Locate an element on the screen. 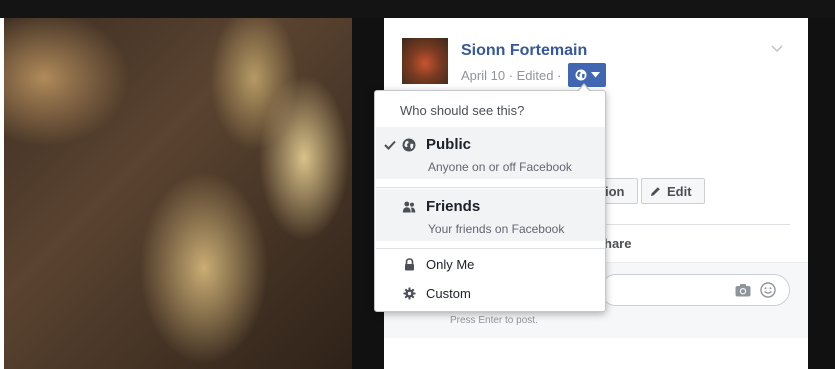 The height and width of the screenshot is (369, 835). avatar is located at coordinates (425, 61).